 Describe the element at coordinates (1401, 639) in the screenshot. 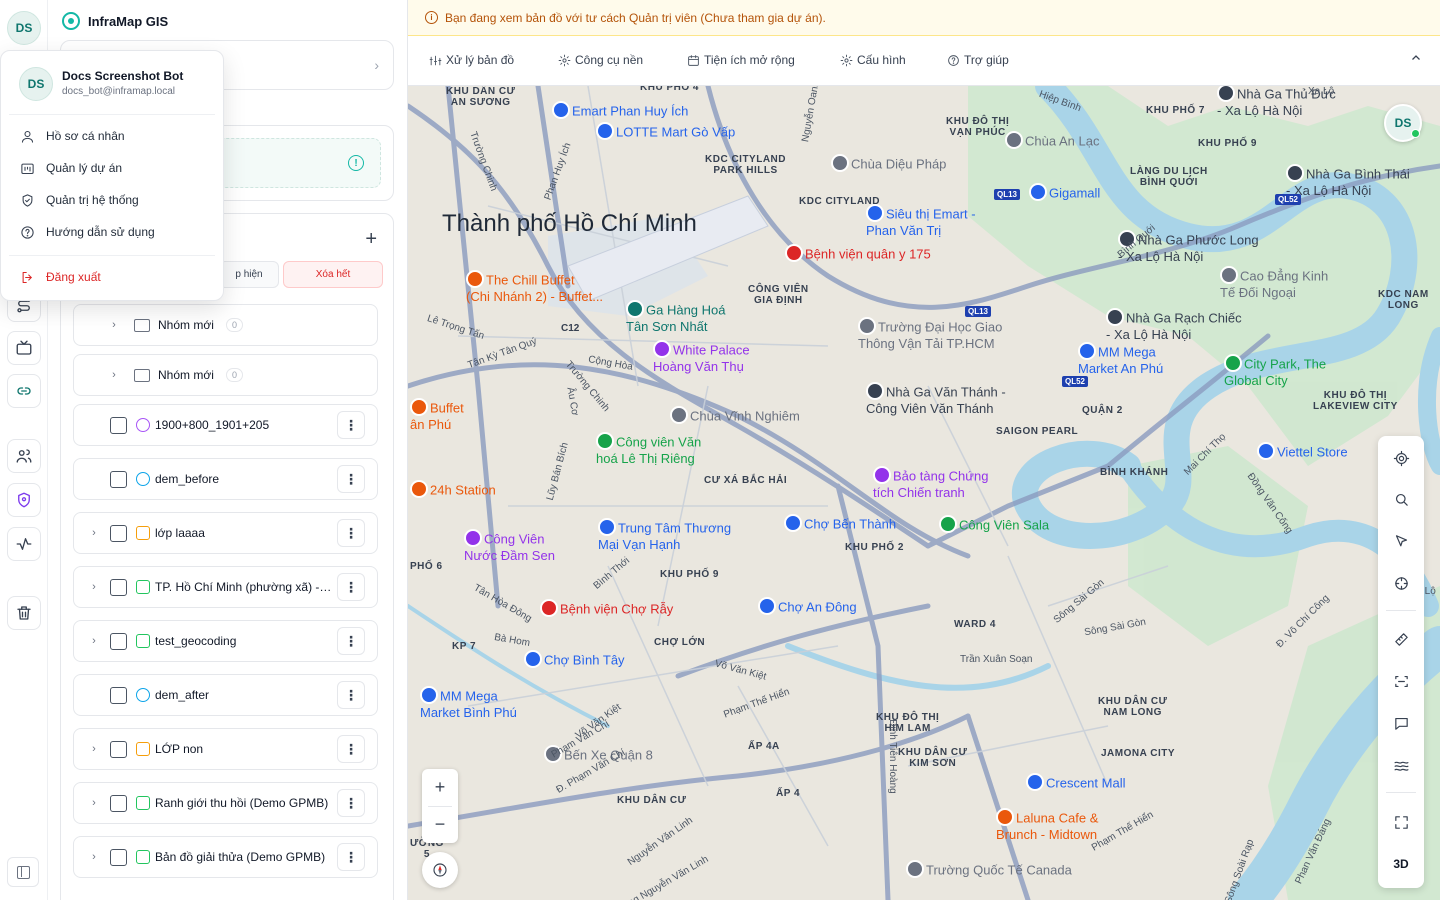

I see `measure-button` at that location.